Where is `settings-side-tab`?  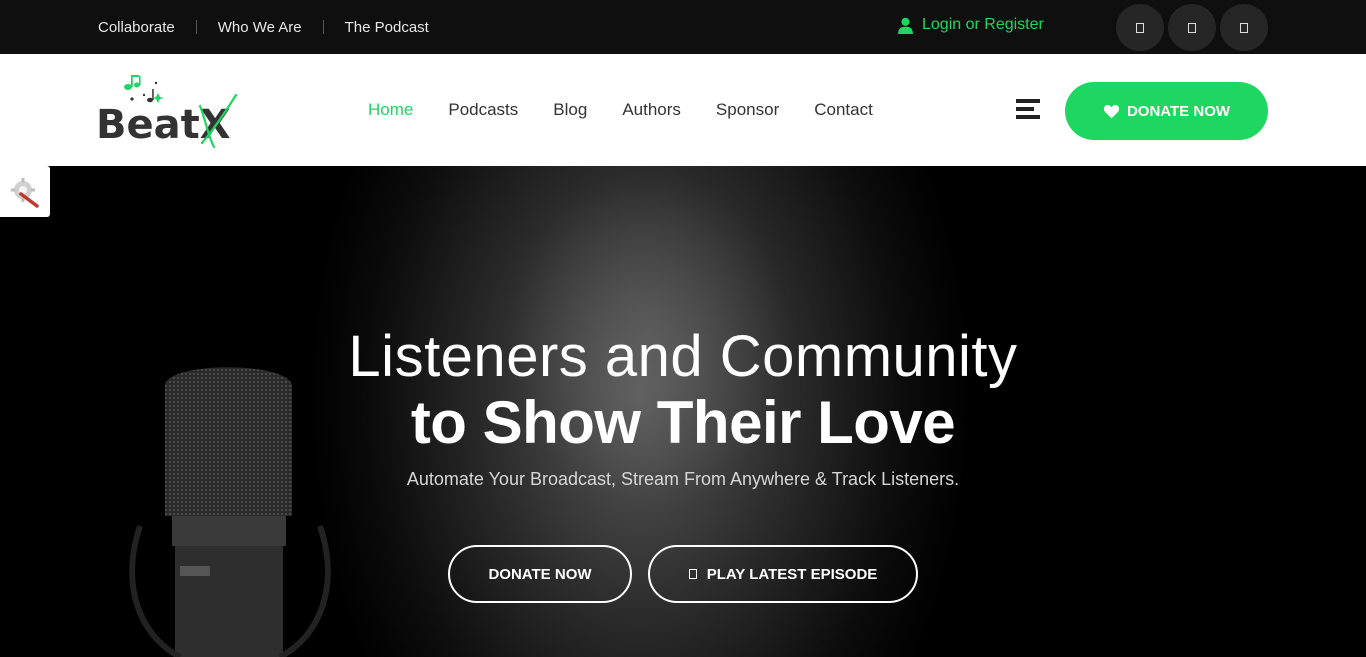 settings-side-tab is located at coordinates (25, 191).